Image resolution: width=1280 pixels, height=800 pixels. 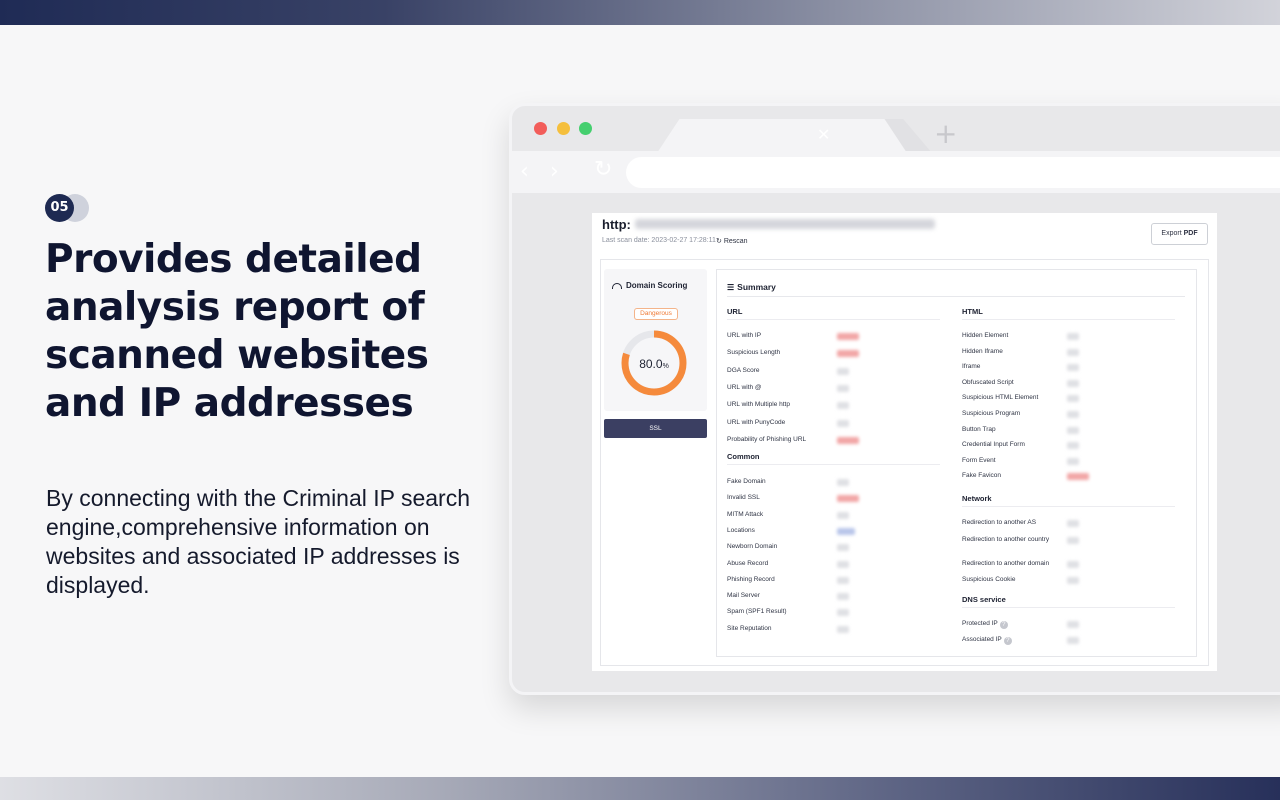 What do you see at coordinates (823, 134) in the screenshot?
I see `close-icon: ✕` at bounding box center [823, 134].